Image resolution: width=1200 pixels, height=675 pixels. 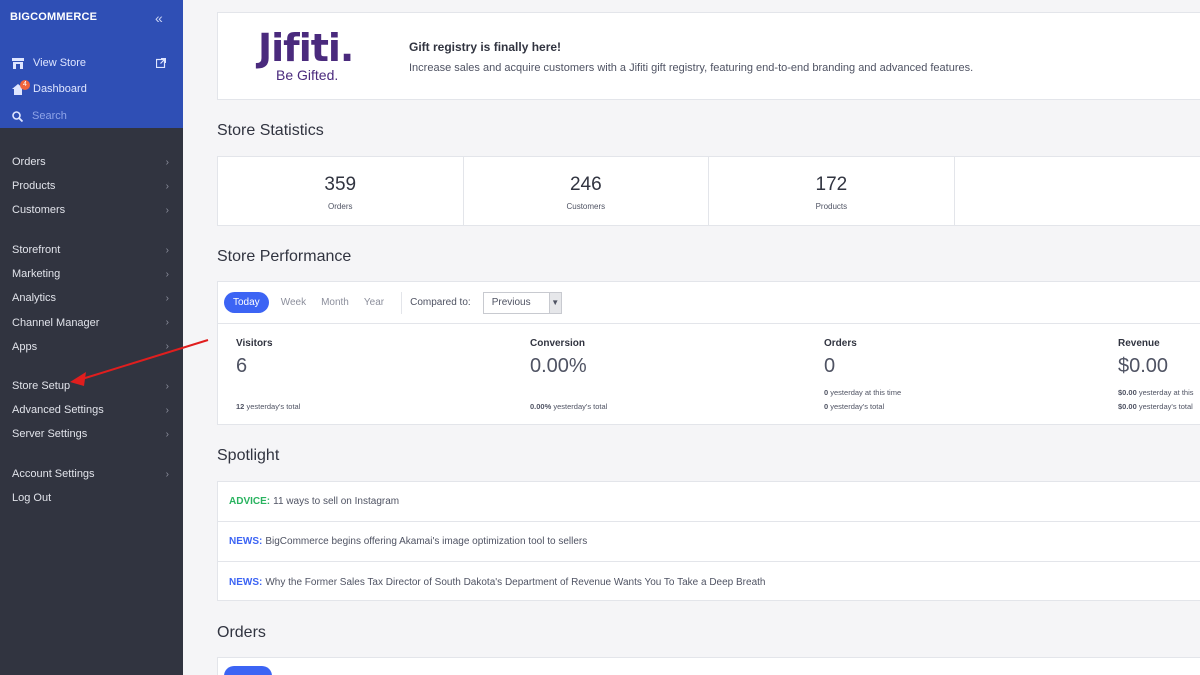 What do you see at coordinates (709, 502) in the screenshot?
I see `spotlight-item: ADVICE: 11 ways to sell on Instagram` at bounding box center [709, 502].